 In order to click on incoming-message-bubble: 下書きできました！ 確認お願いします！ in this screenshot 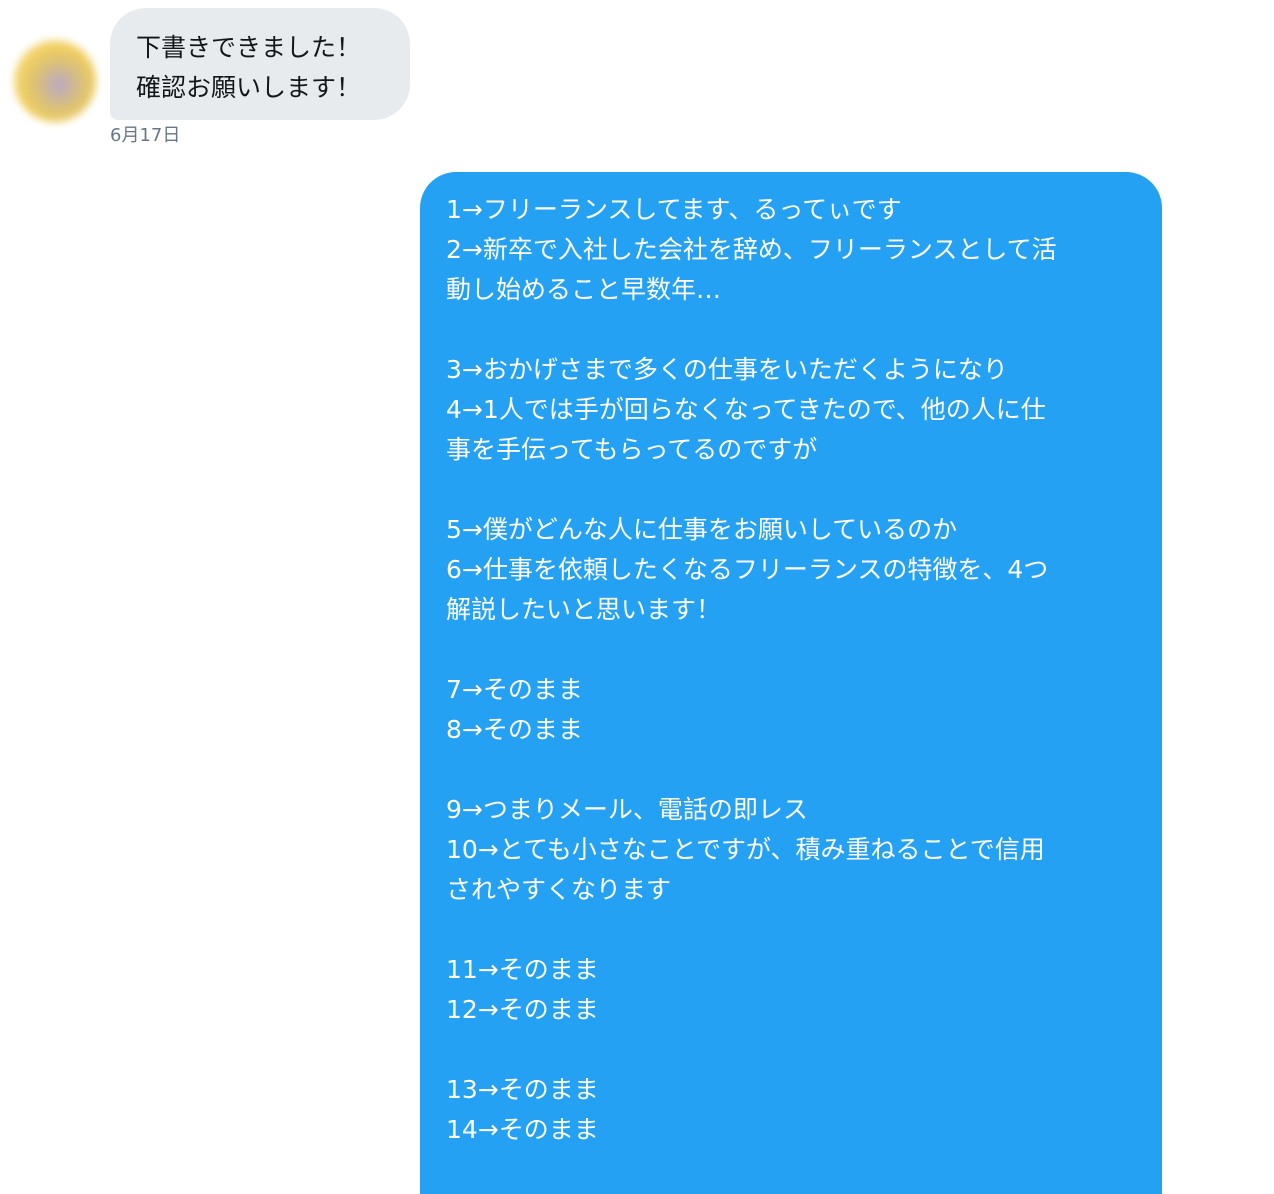, I will do `click(260, 64)`.